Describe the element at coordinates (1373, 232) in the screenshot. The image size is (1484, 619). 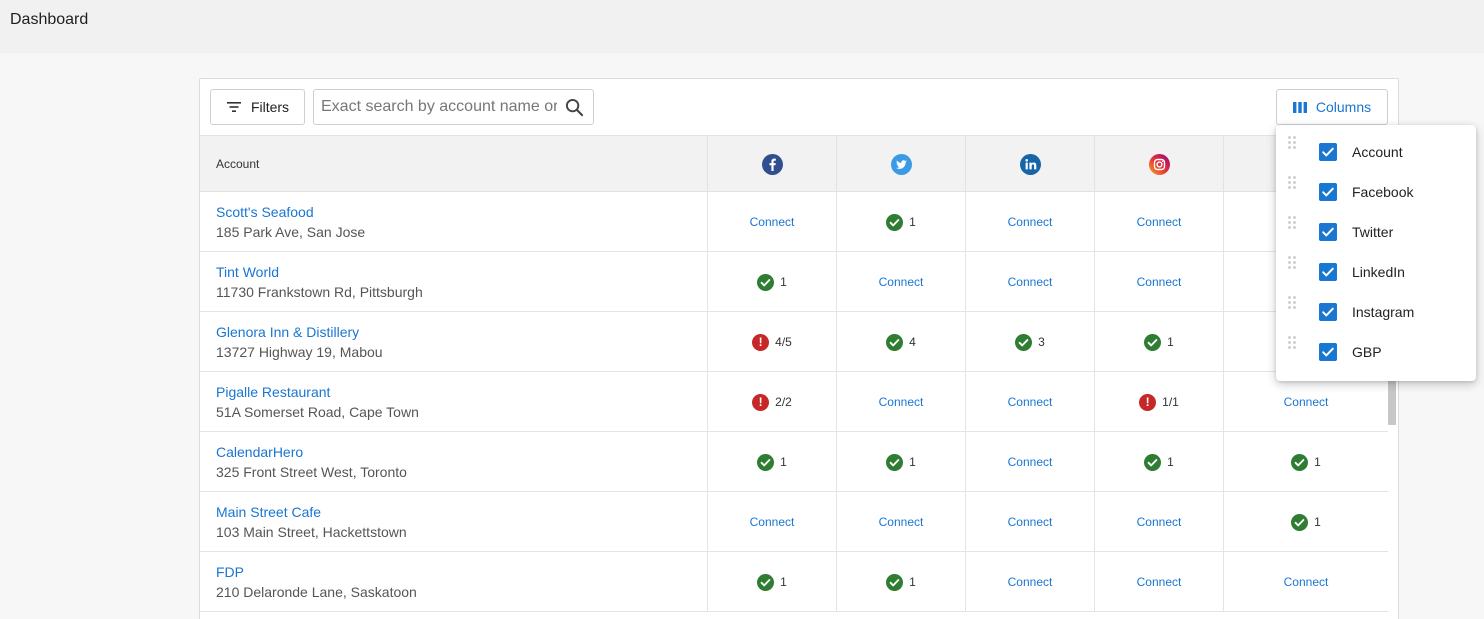
I see `column-toggle-label: Twitter` at that location.